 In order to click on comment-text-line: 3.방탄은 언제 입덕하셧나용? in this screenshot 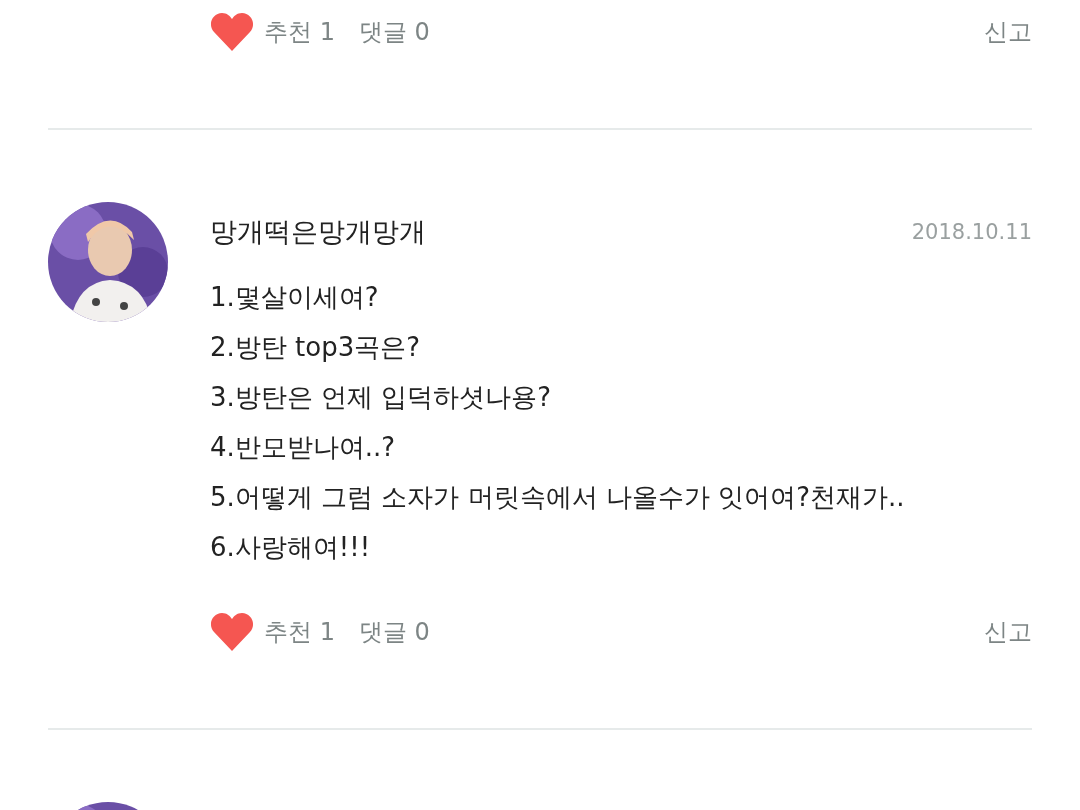, I will do `click(381, 397)`.